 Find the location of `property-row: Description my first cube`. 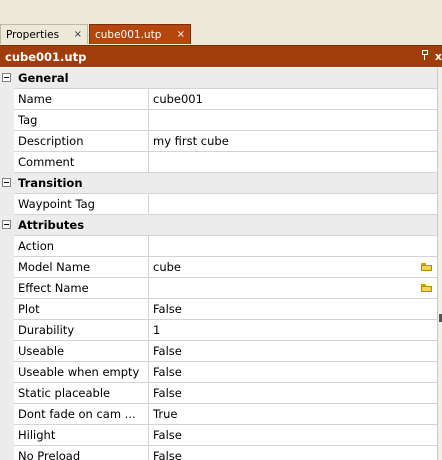

property-row: Description my first cube is located at coordinates (218, 141).